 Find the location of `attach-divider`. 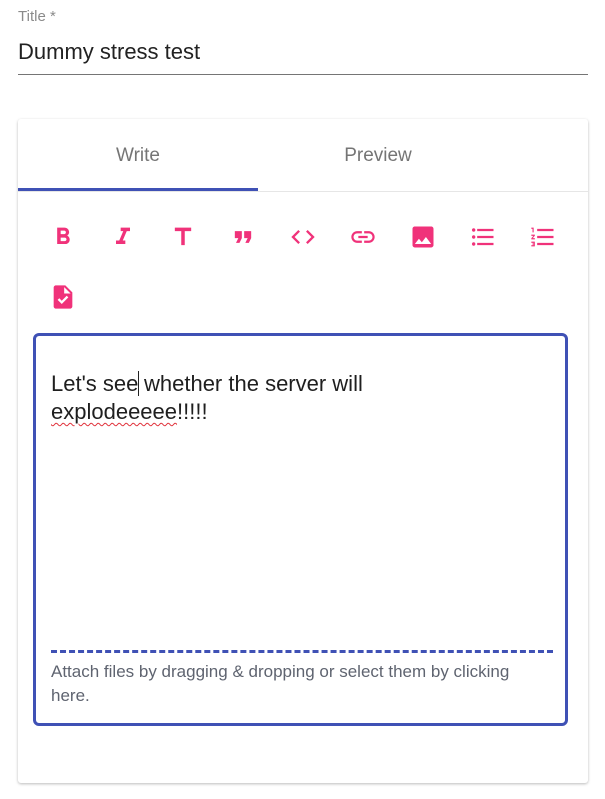

attach-divider is located at coordinates (302, 651).